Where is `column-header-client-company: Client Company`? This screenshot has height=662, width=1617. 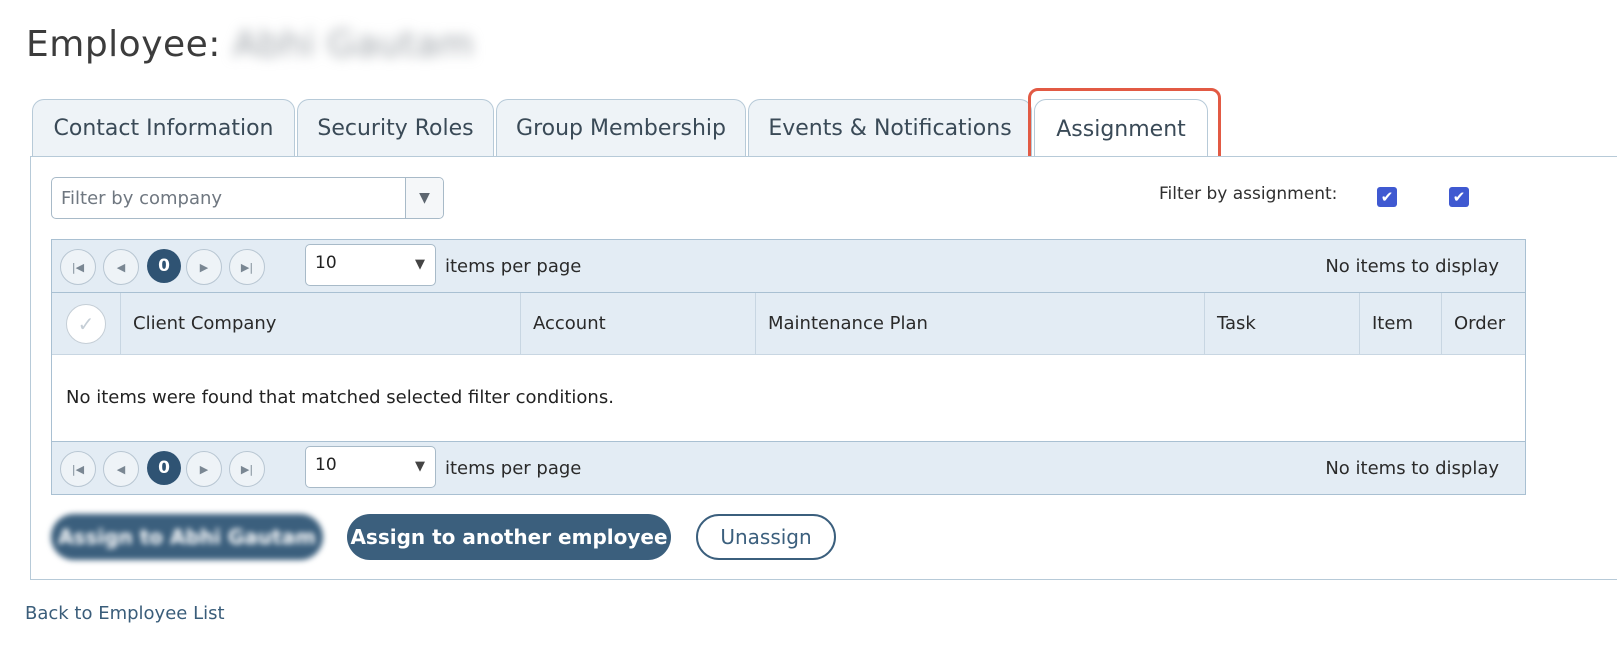
column-header-client-company: Client Company is located at coordinates (321, 323).